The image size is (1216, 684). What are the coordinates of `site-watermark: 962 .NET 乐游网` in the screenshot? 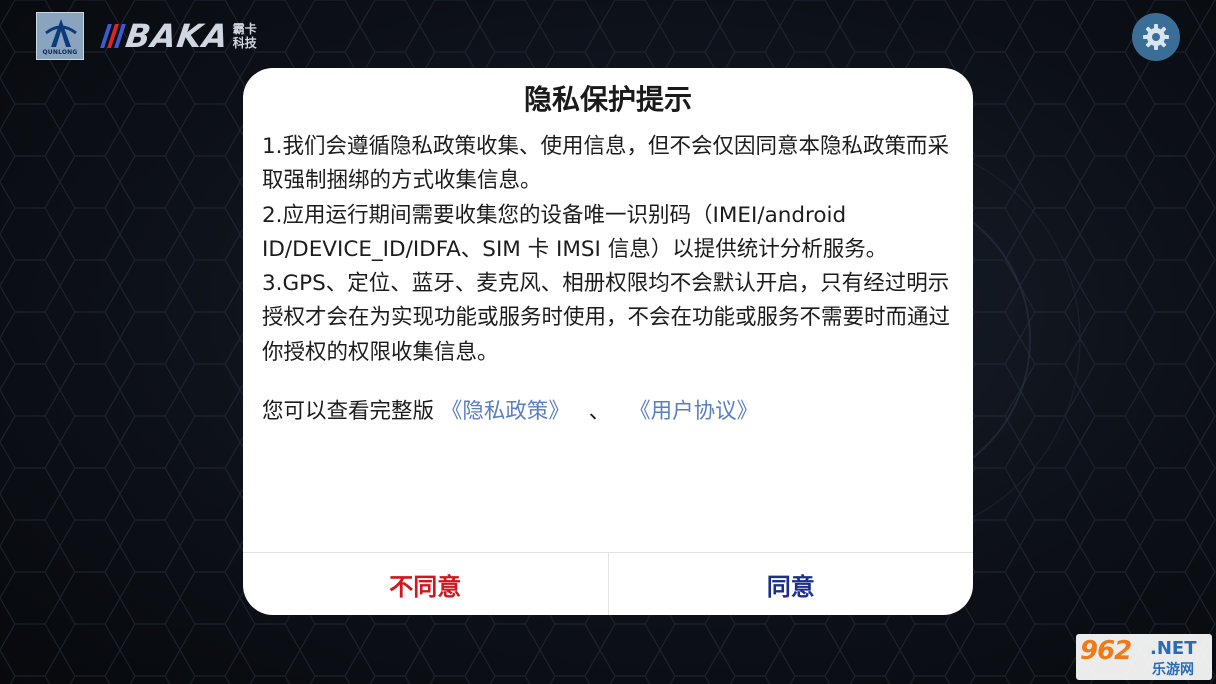 It's located at (1144, 657).